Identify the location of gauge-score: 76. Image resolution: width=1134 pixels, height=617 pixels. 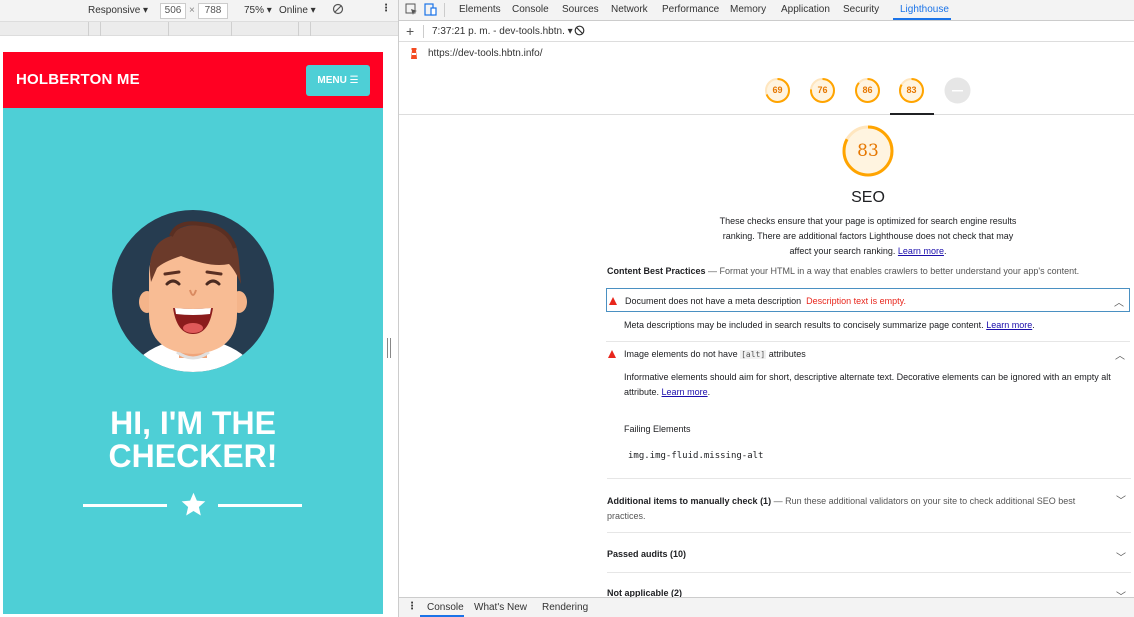
(822, 90).